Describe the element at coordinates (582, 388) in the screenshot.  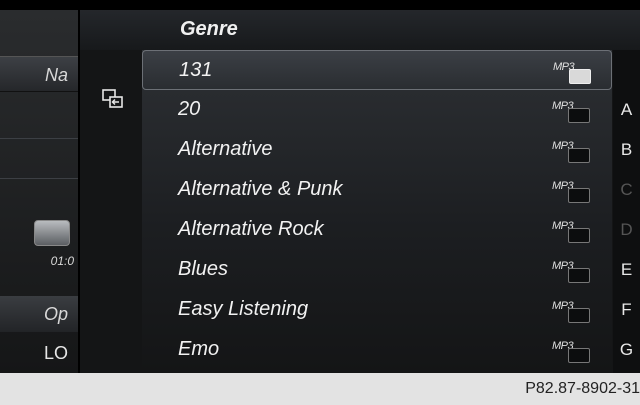
I see `figure-code: P82.87-8902-31` at that location.